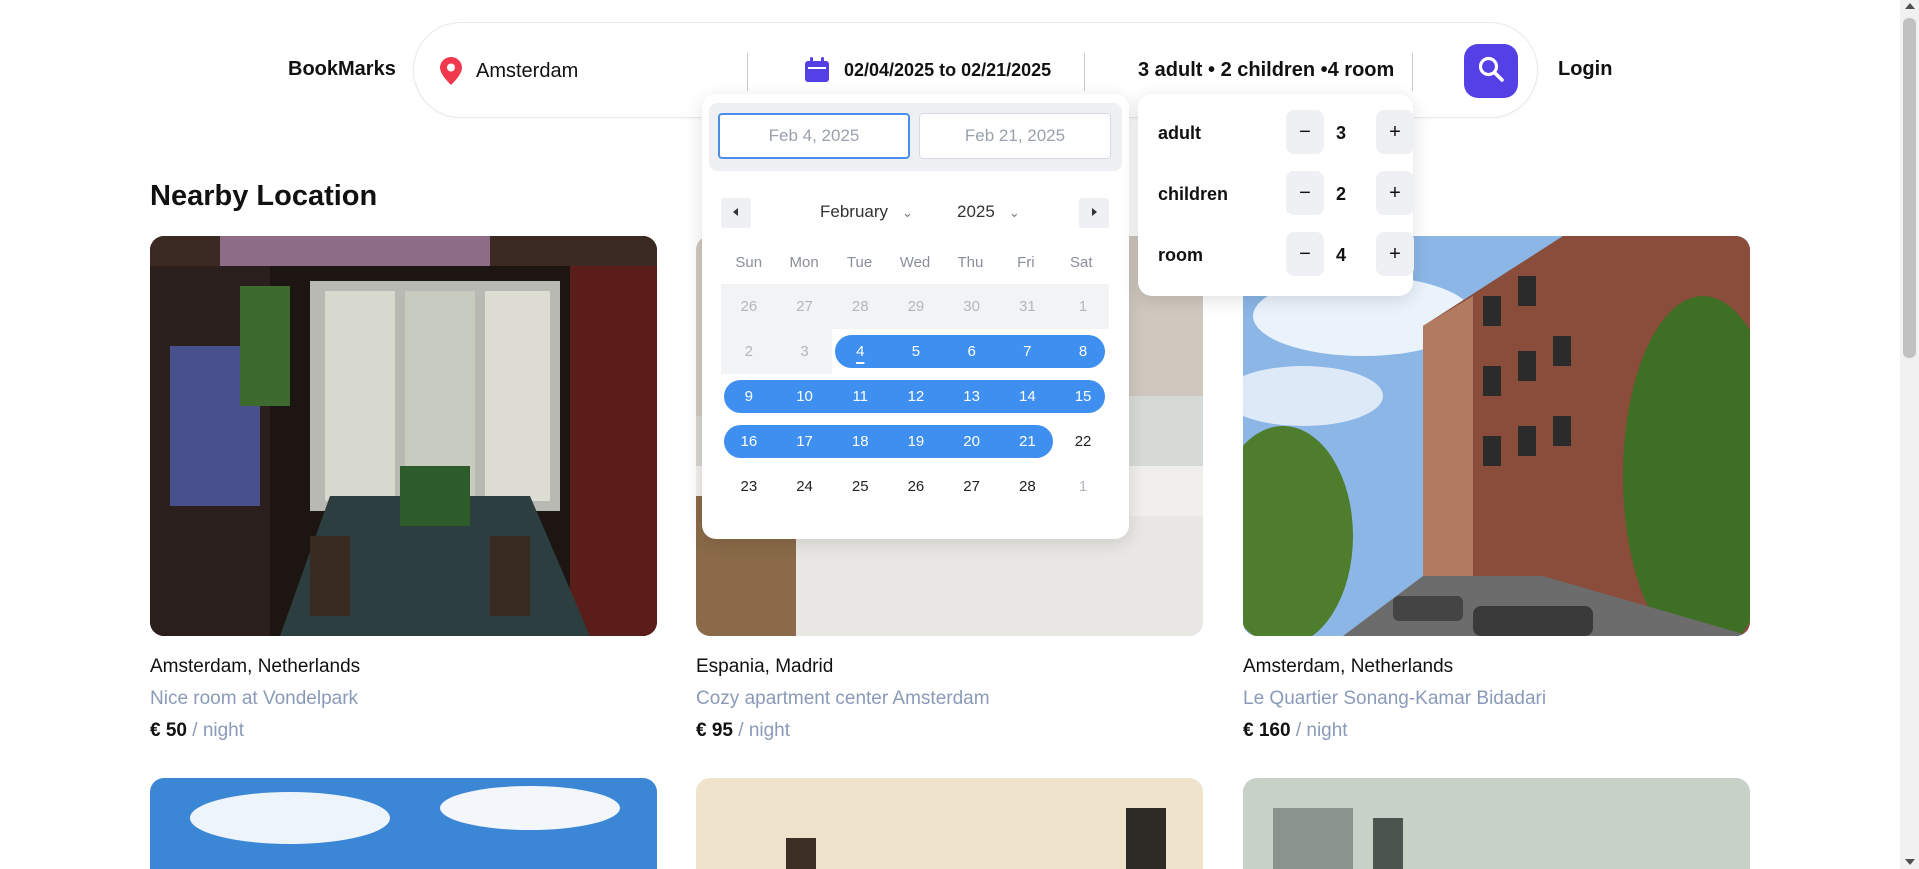 This screenshot has width=1919, height=869. What do you see at coordinates (927, 70) in the screenshot?
I see `date-range-field: 02/04/2025 to 02/21/2025` at bounding box center [927, 70].